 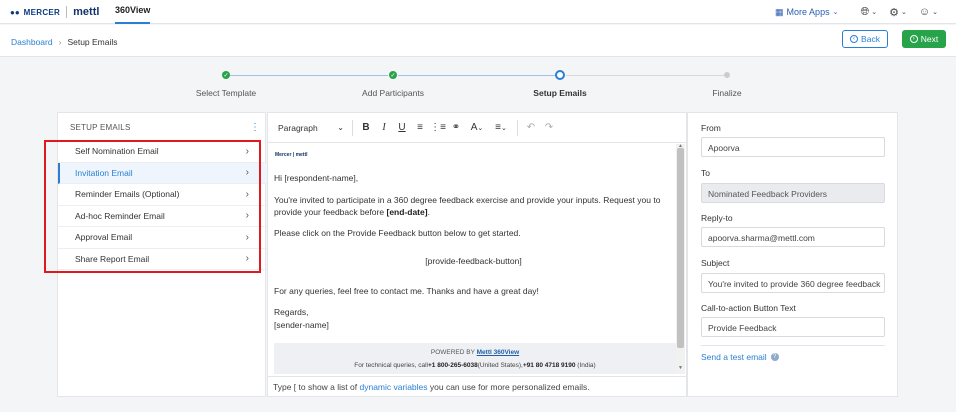 What do you see at coordinates (549, 127) in the screenshot?
I see `redo-icon: ↷` at bounding box center [549, 127].